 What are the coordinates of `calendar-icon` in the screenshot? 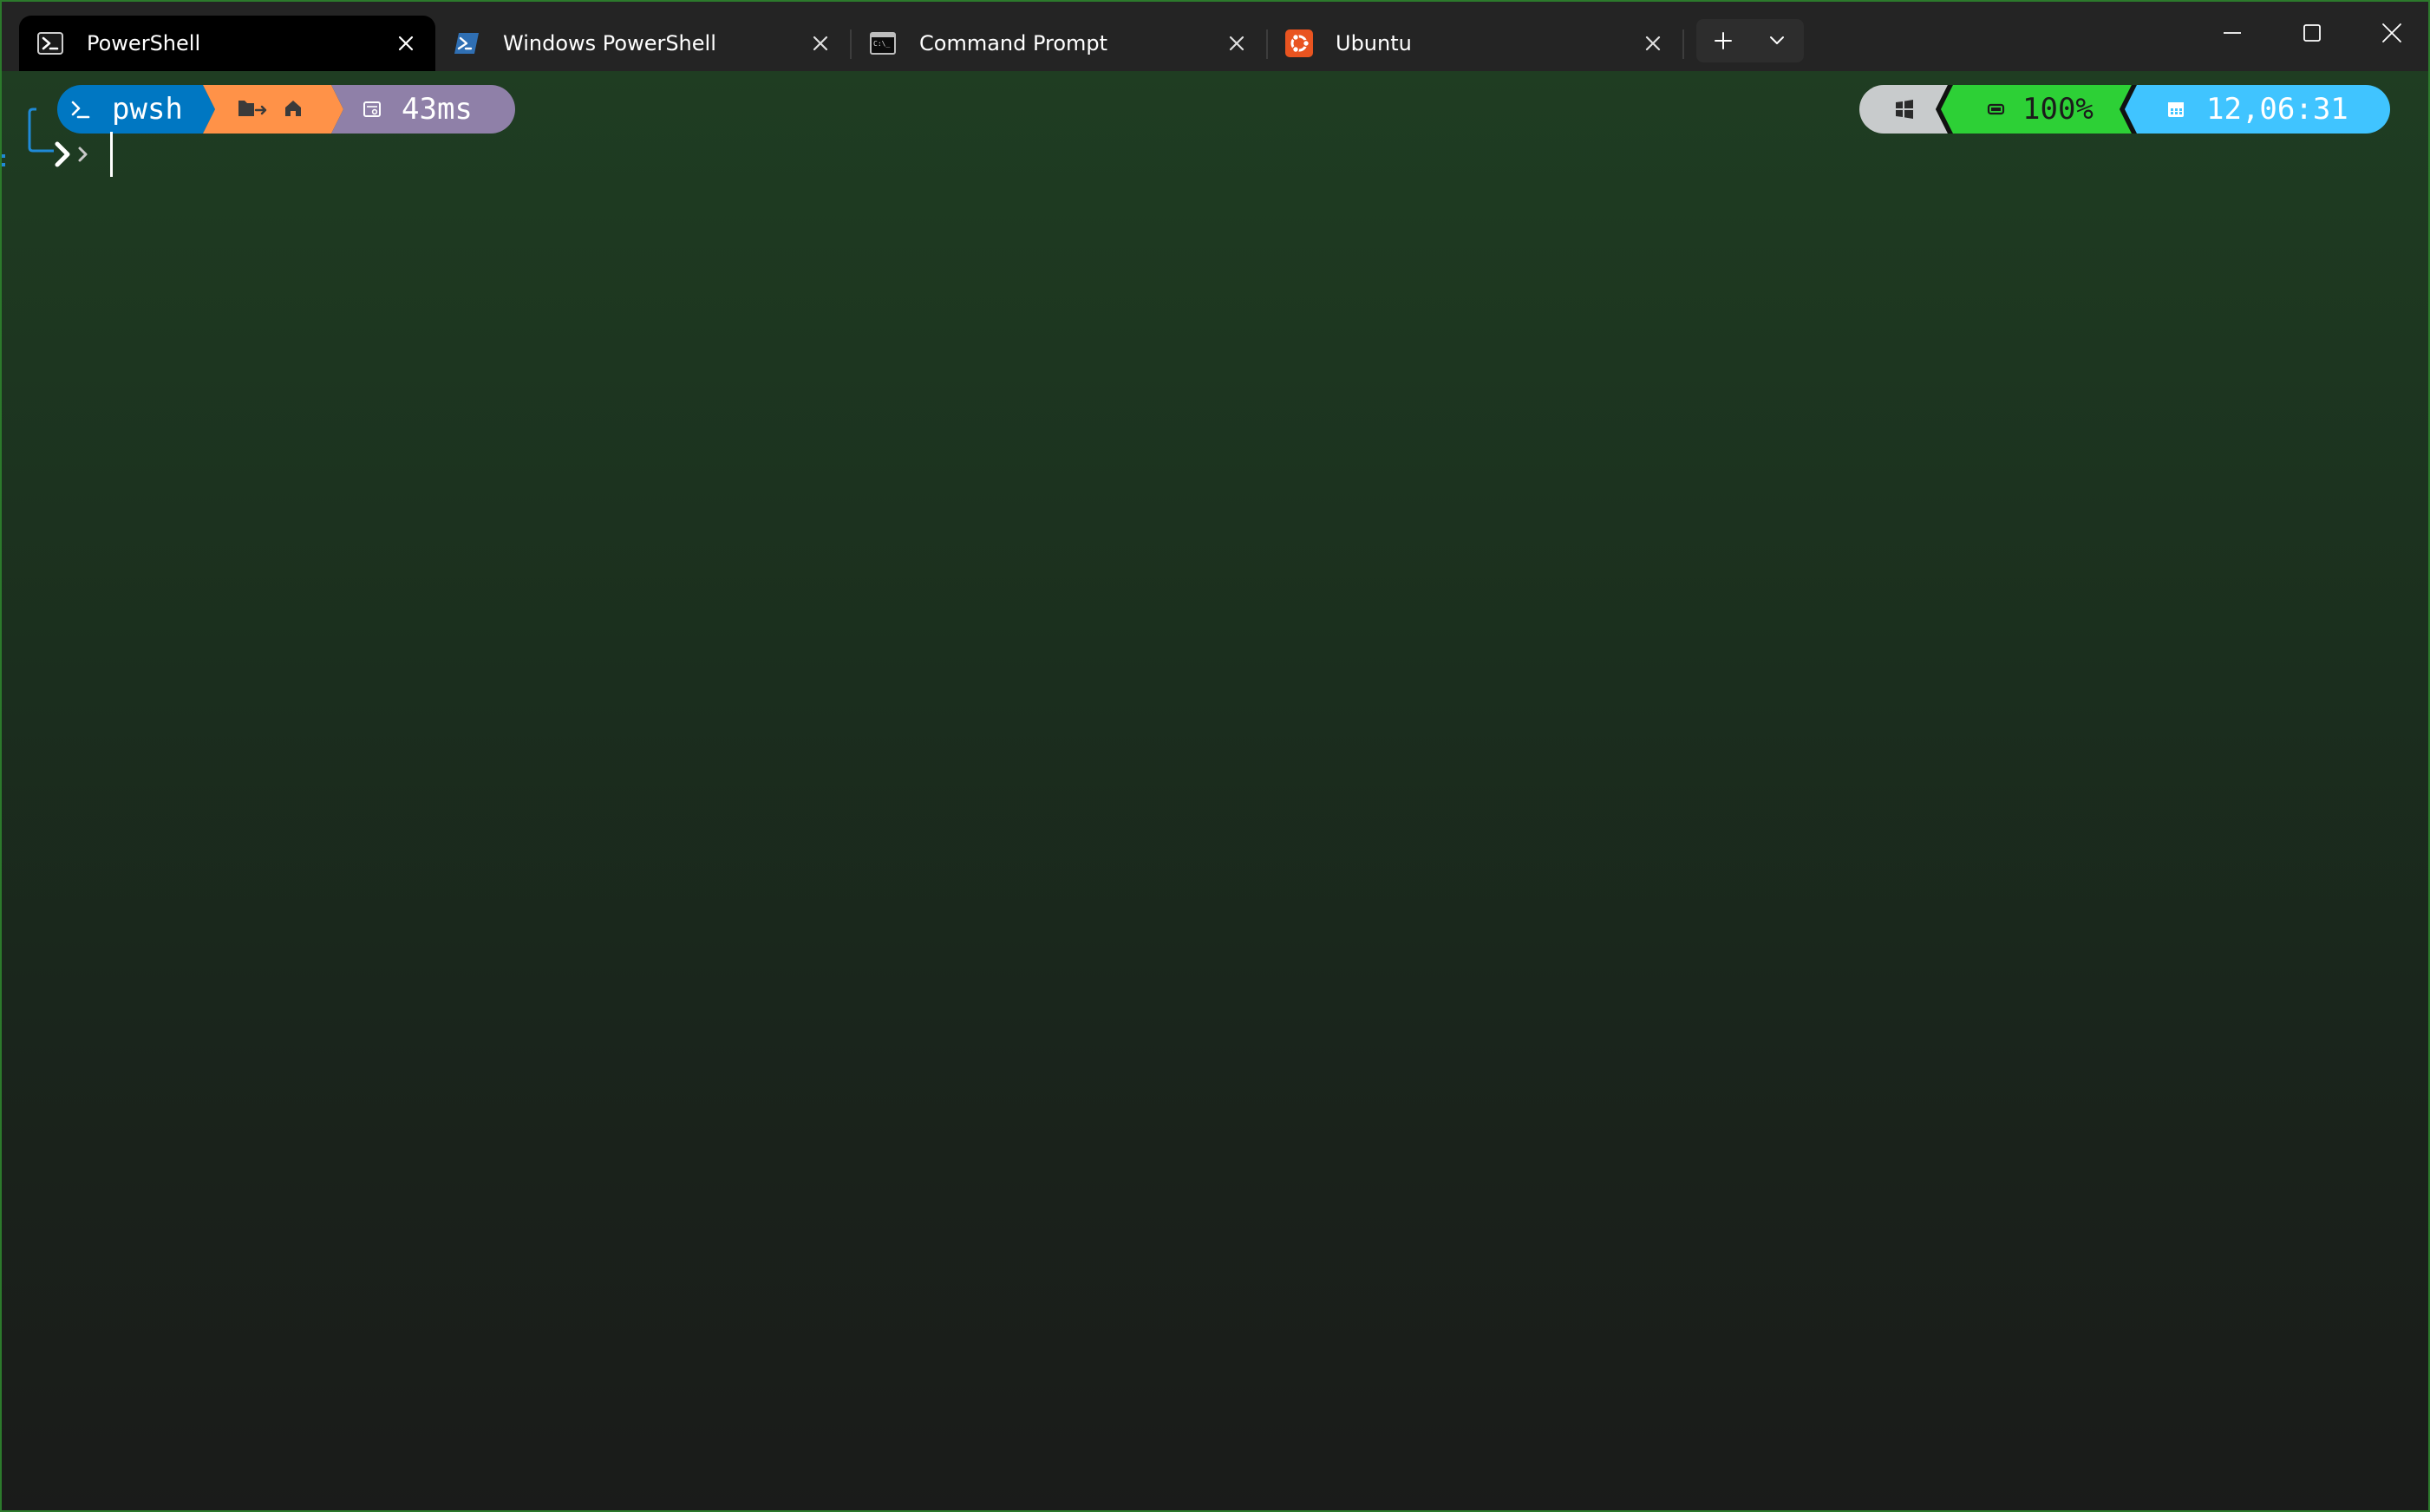 It's located at (2176, 109).